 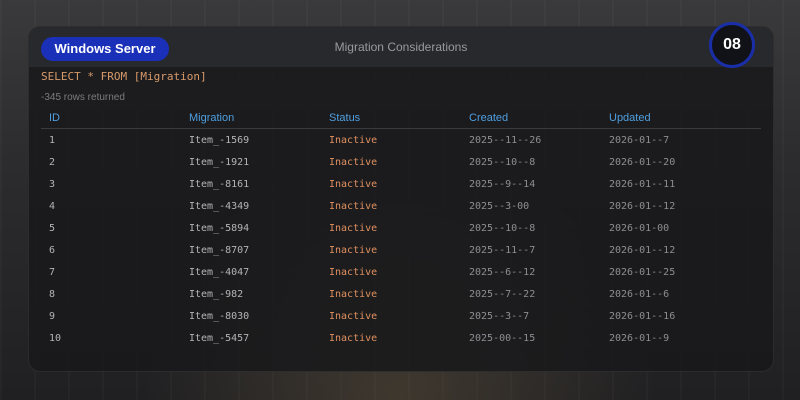 I want to click on cell-created: 2025--7--22, so click(x=502, y=294).